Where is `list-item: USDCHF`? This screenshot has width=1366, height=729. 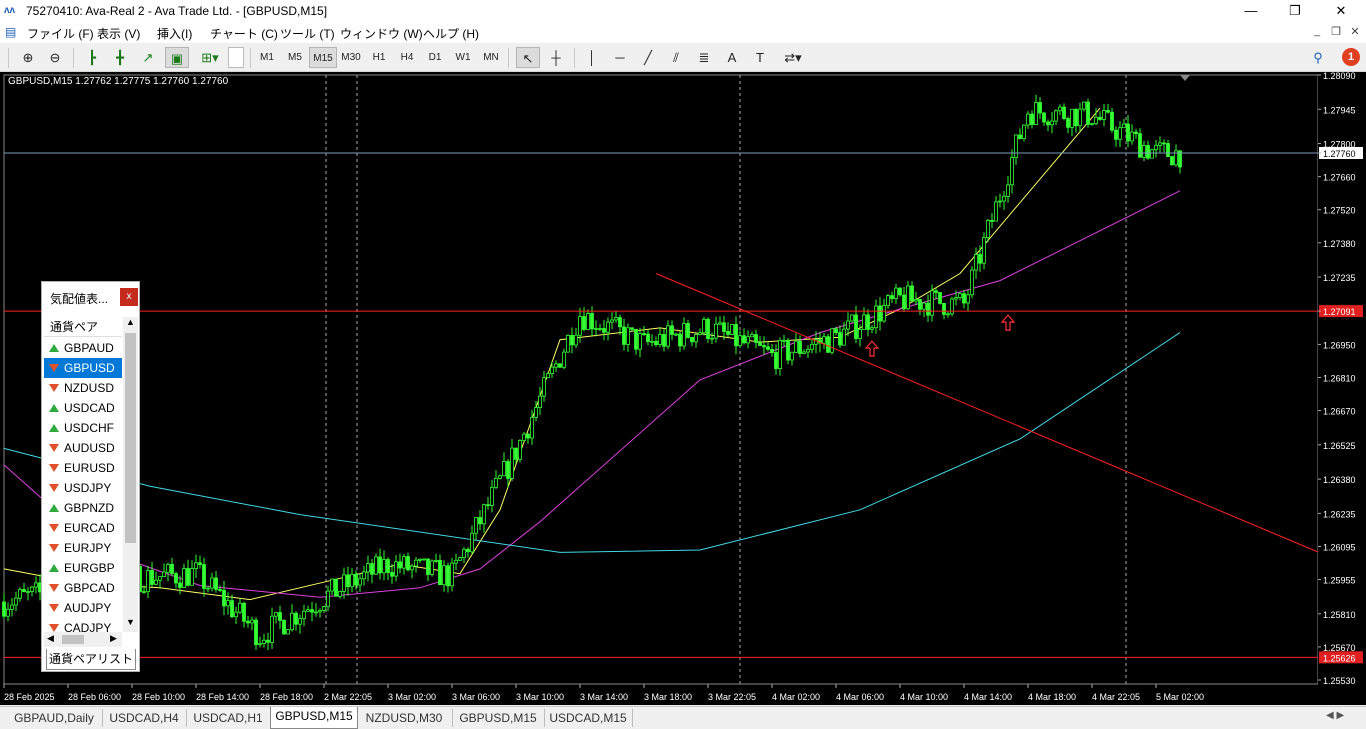 list-item: USDCHF is located at coordinates (83, 428).